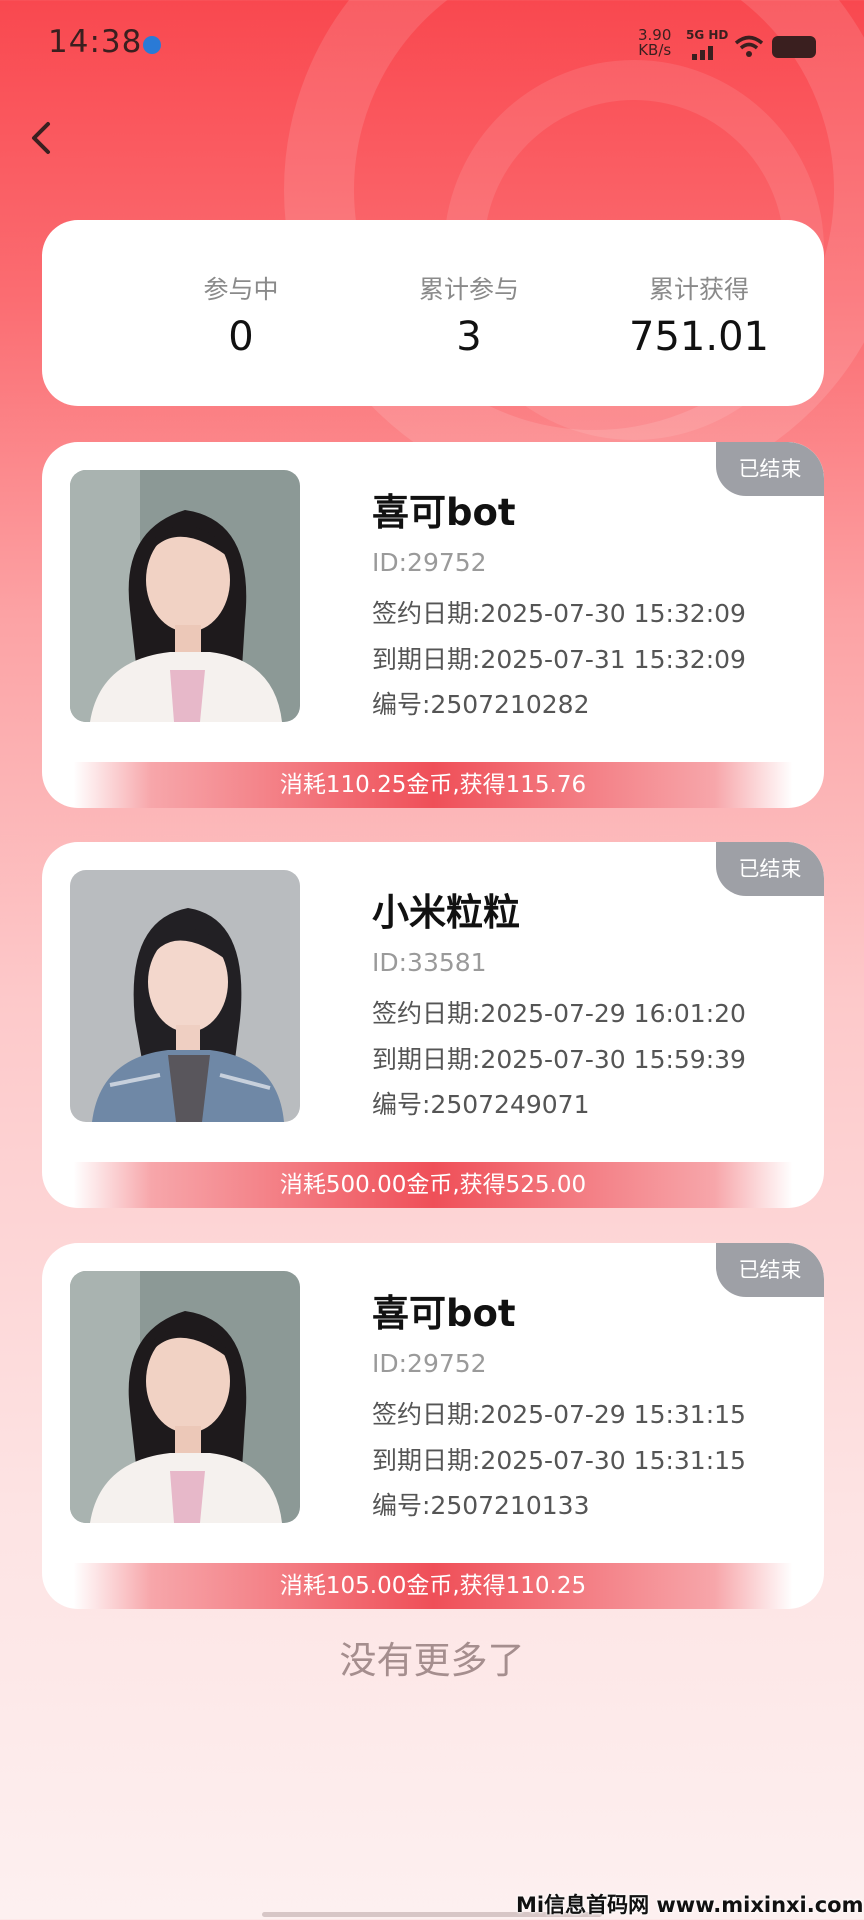 This screenshot has height=1920, width=864. I want to click on summary-card: 参与中 0 累计参与 3 累计获得 751.01, so click(433, 313).